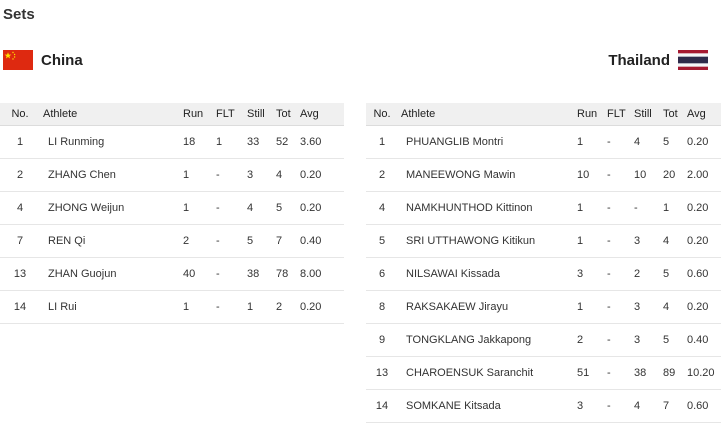  What do you see at coordinates (702, 274) in the screenshot?
I see `stat-avg: 0.60` at bounding box center [702, 274].